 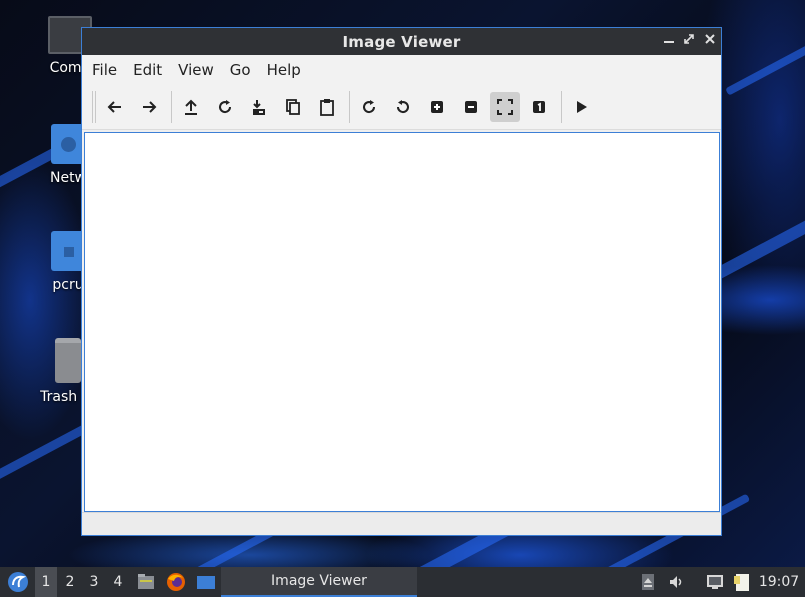 What do you see at coordinates (742, 582) in the screenshot?
I see `clipboard-notes-icon` at bounding box center [742, 582].